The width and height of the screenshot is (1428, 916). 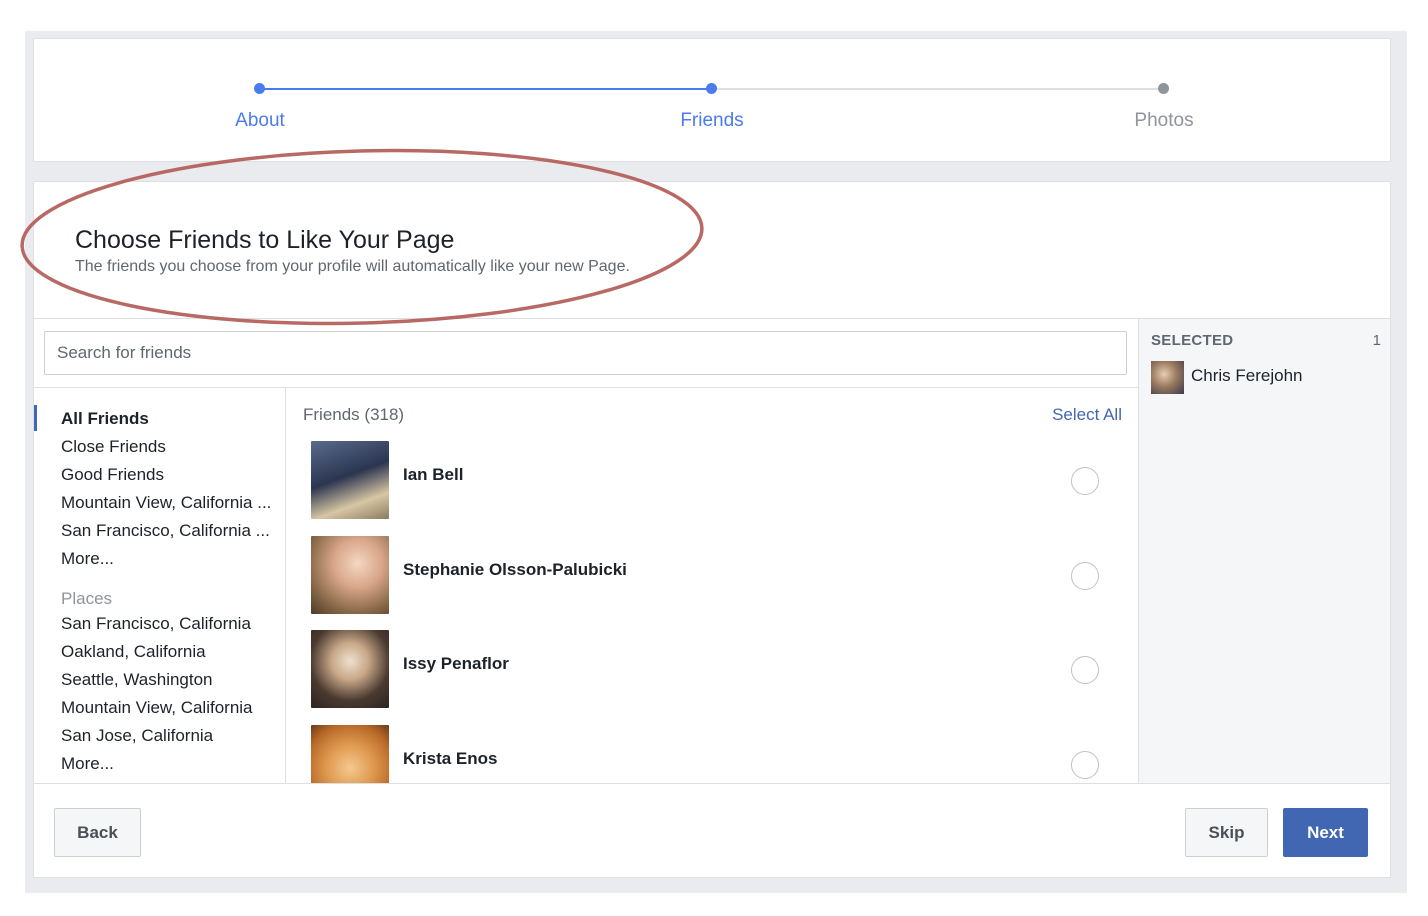 I want to click on selected-friend-name: Chris Ferejohn, so click(x=1247, y=376).